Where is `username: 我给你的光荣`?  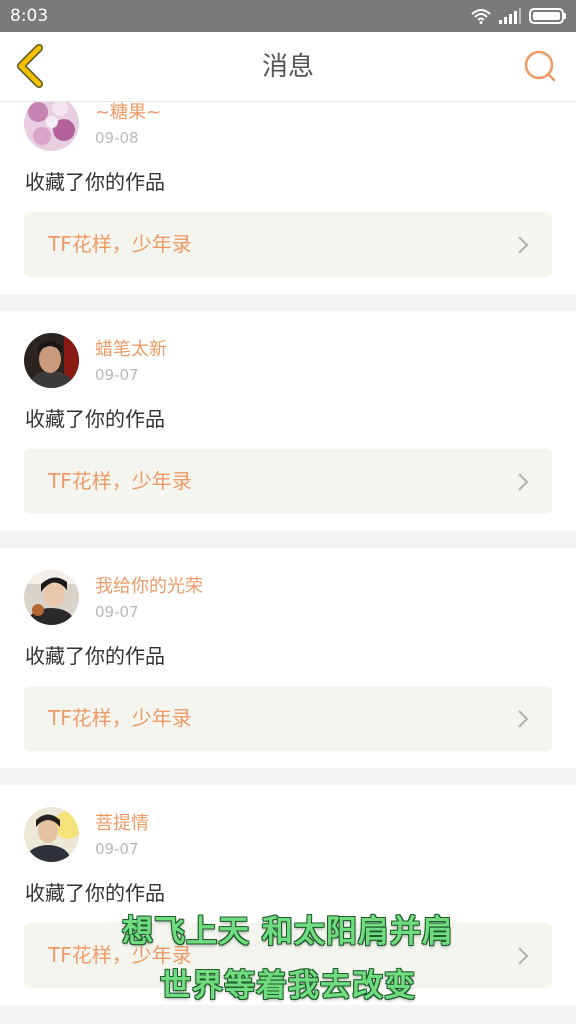 username: 我给你的光荣 is located at coordinates (149, 587).